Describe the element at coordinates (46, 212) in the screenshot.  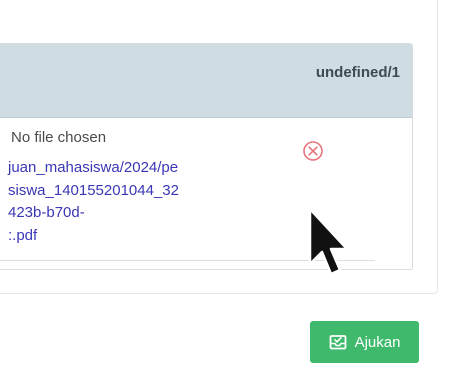
I see `file-link-line: 423b-b70d-` at that location.